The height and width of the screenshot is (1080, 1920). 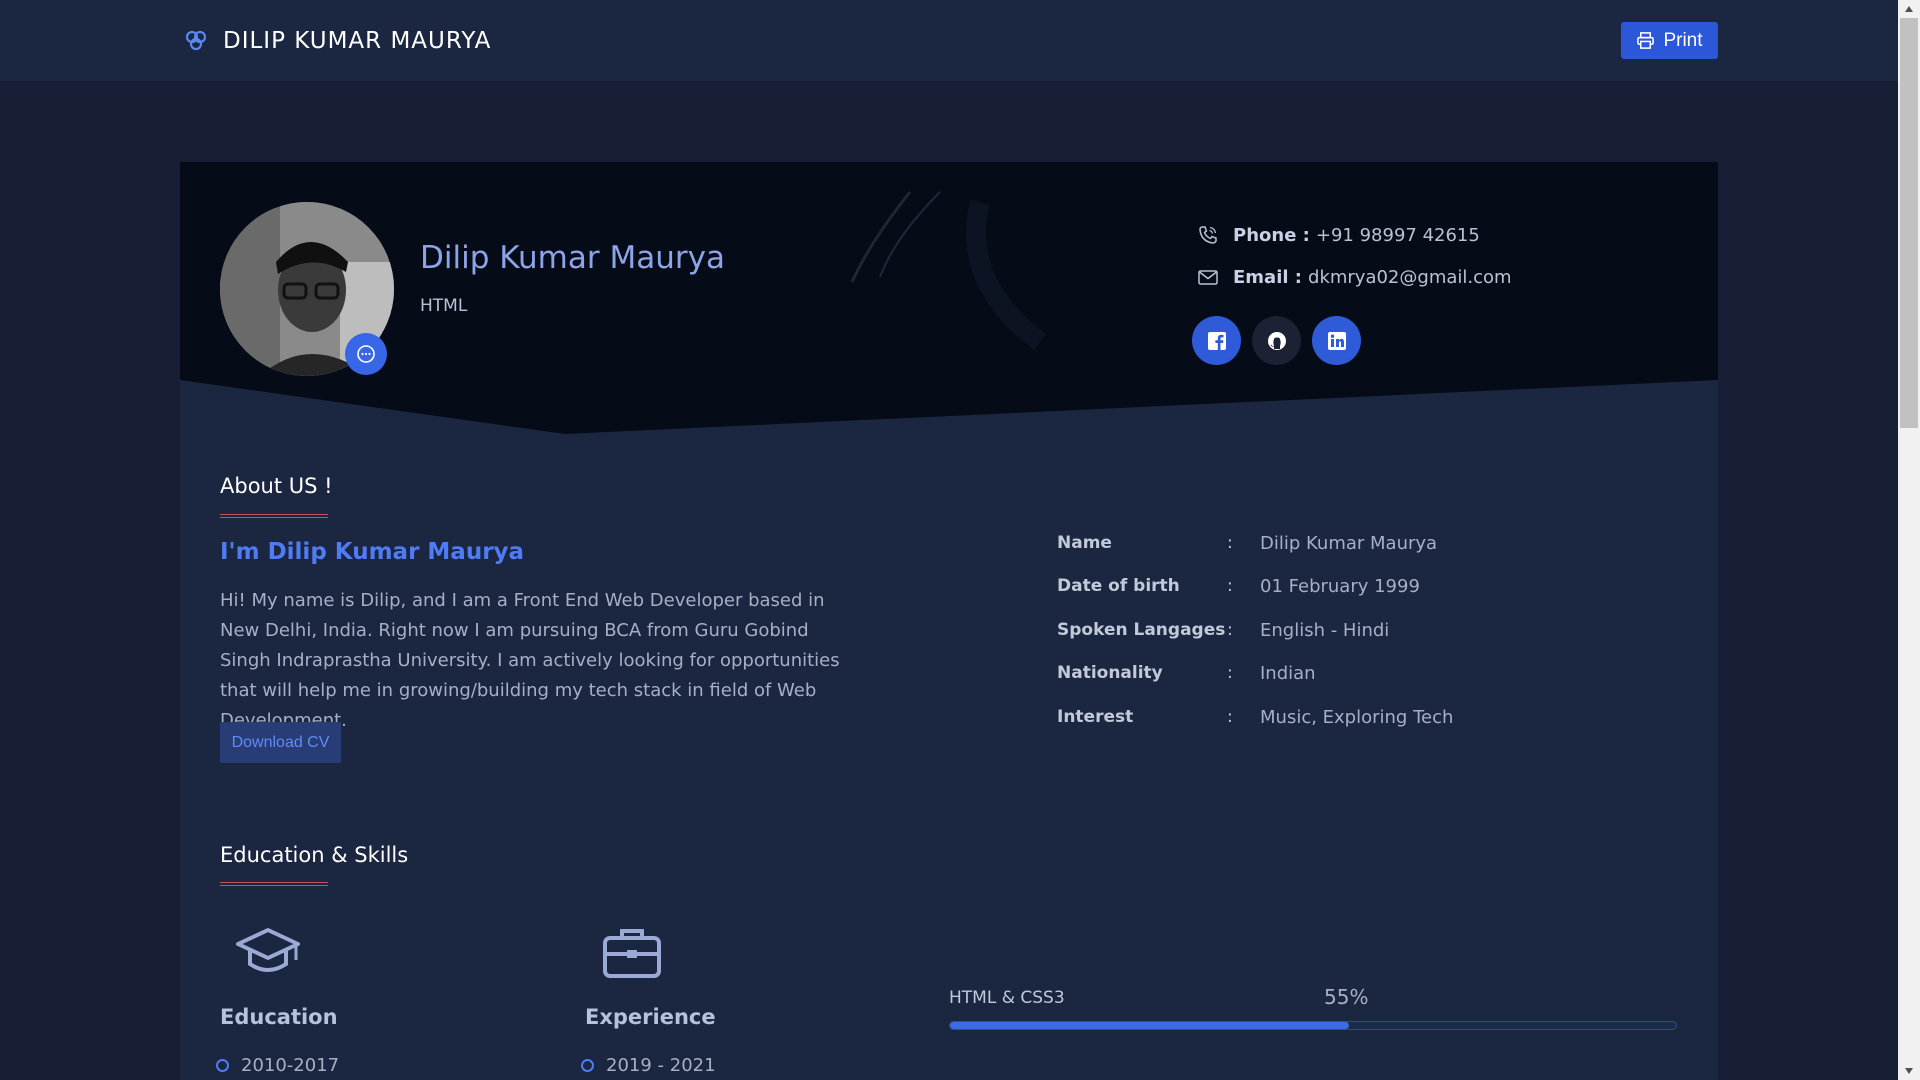 I want to click on info-value: English - Hindi, so click(x=1325, y=630).